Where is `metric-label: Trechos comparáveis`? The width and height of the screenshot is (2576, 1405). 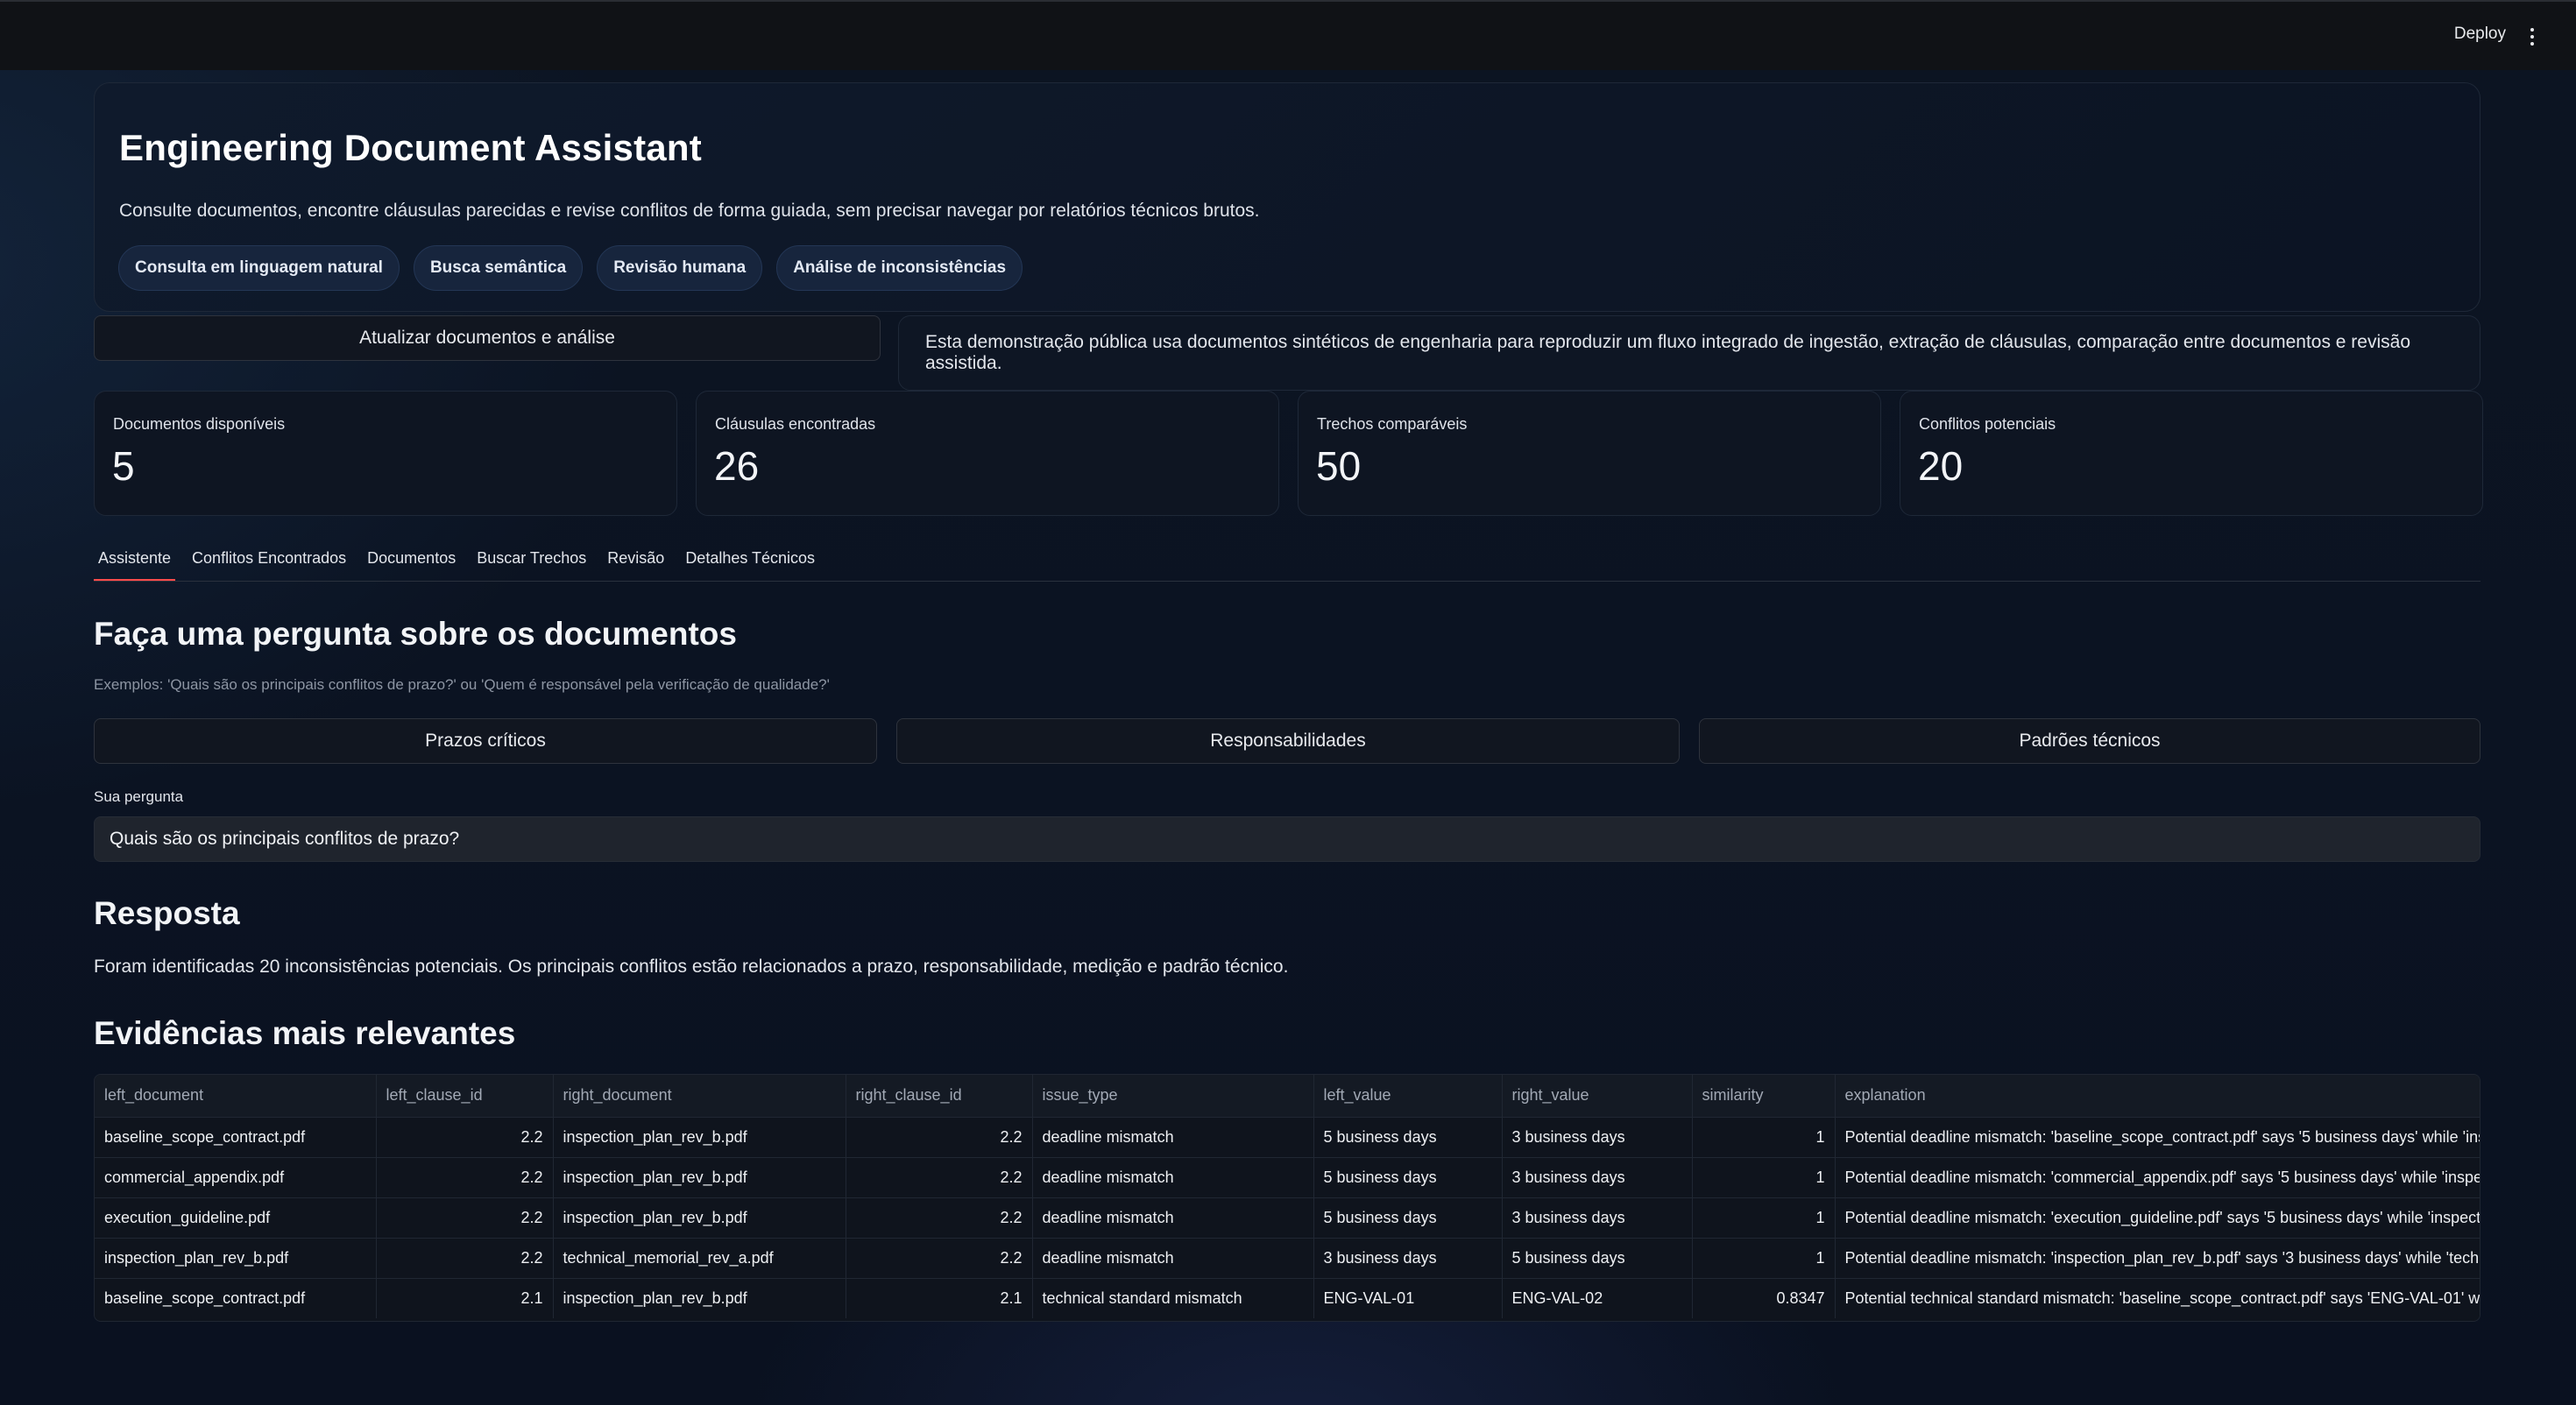 metric-label: Trechos comparáveis is located at coordinates (1392, 424).